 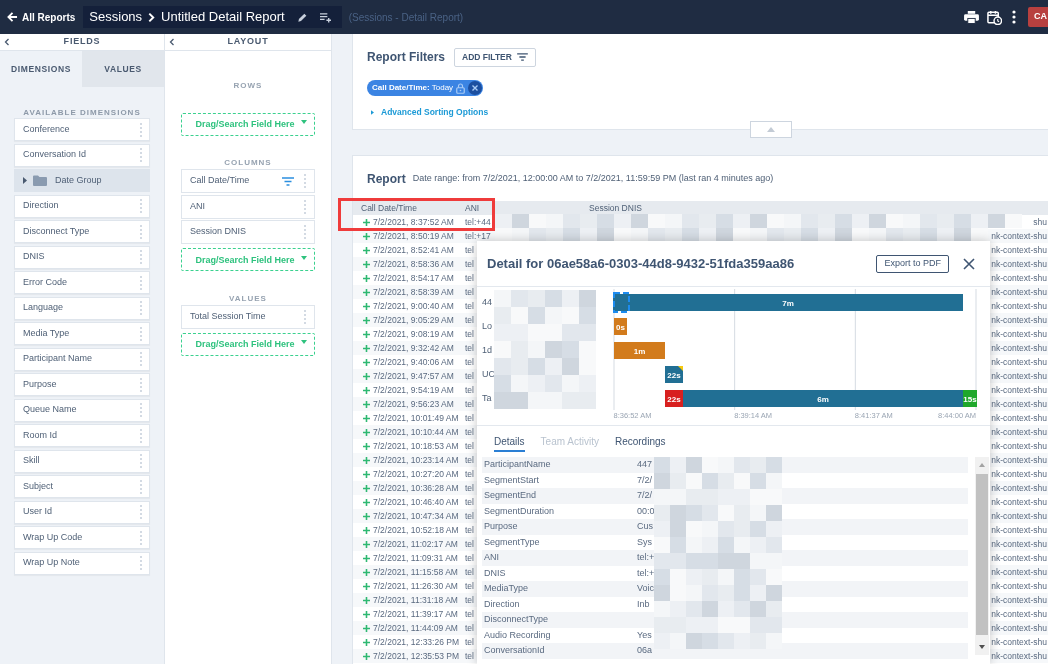 What do you see at coordinates (495, 57) in the screenshot?
I see `add-filter-button: ADD FILTER` at bounding box center [495, 57].